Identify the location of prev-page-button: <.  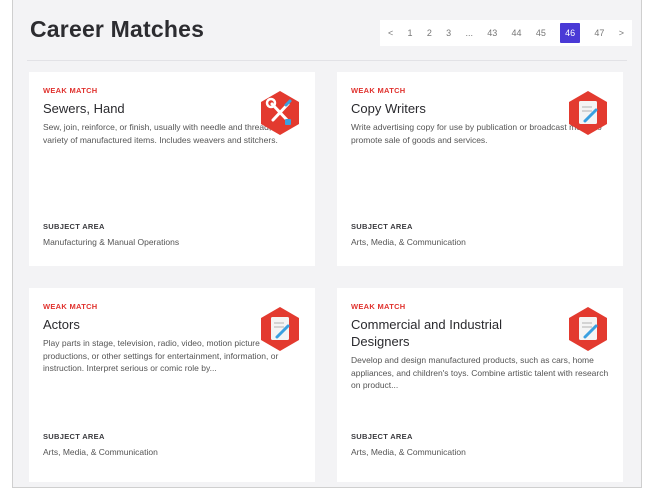
(390, 33).